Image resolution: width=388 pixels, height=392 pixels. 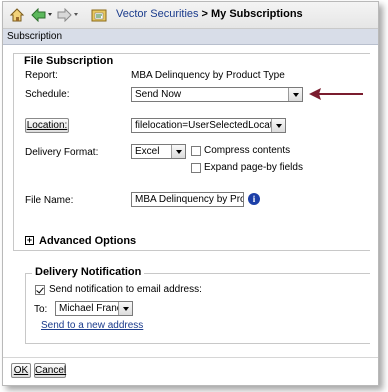 What do you see at coordinates (125, 289) in the screenshot?
I see `send-notification-label: Send notification to email address:` at bounding box center [125, 289].